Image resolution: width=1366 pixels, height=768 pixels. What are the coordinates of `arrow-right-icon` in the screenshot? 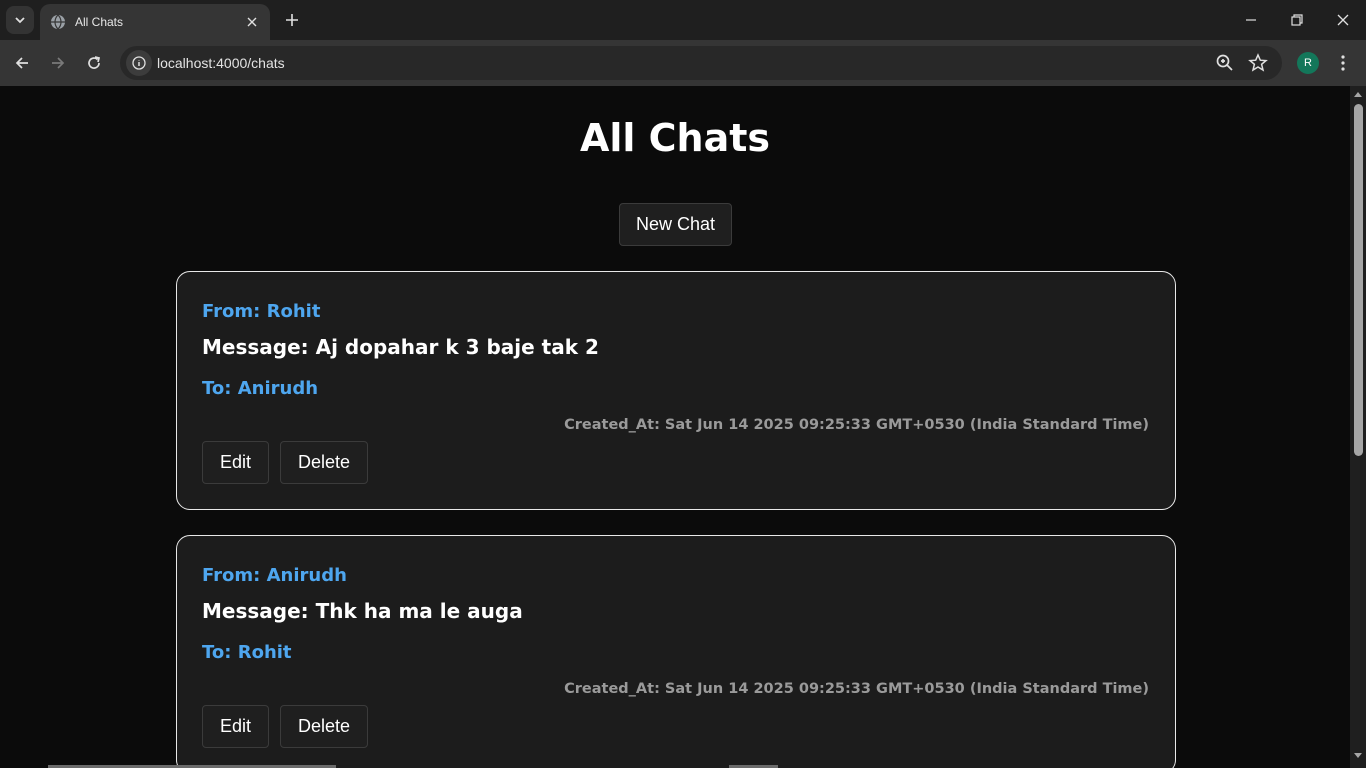 It's located at (58, 63).